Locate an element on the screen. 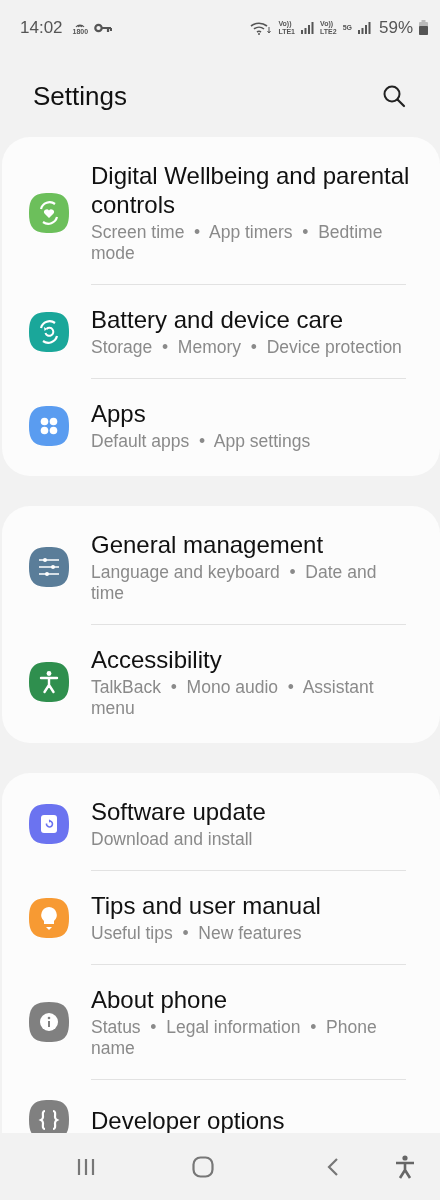 This screenshot has height=1200, width=440. item-title: Apps is located at coordinates (119, 413).